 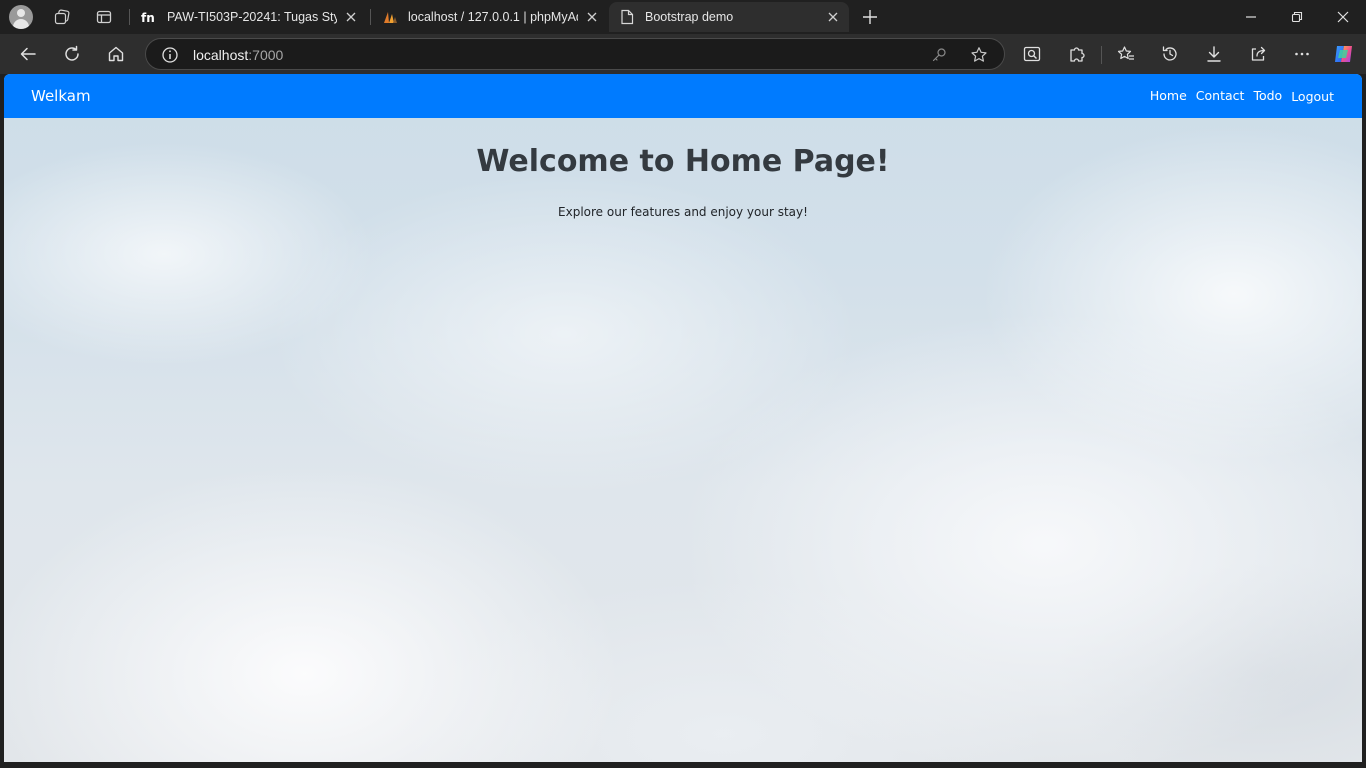 I want to click on nav-links: Home Contact Todo Logout, so click(x=1242, y=96).